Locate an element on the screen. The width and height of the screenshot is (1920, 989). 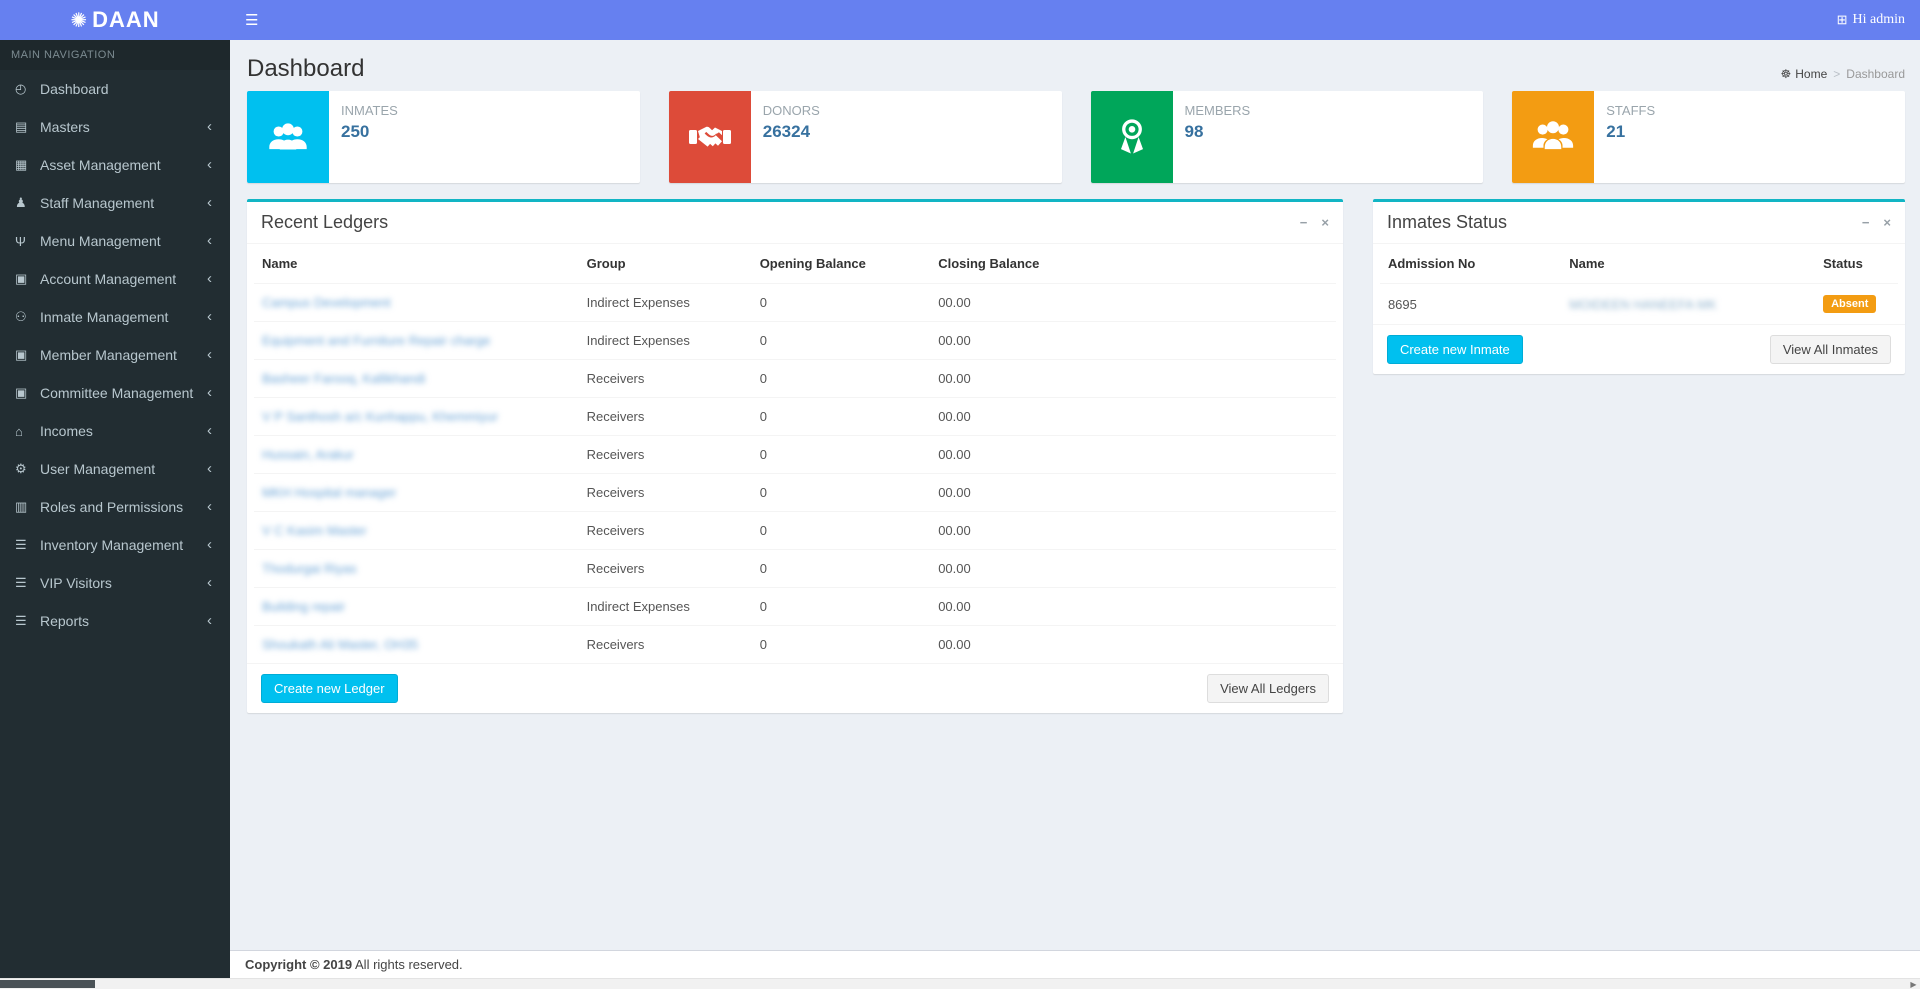
sidebar-item-label: Reports is located at coordinates (65, 621).